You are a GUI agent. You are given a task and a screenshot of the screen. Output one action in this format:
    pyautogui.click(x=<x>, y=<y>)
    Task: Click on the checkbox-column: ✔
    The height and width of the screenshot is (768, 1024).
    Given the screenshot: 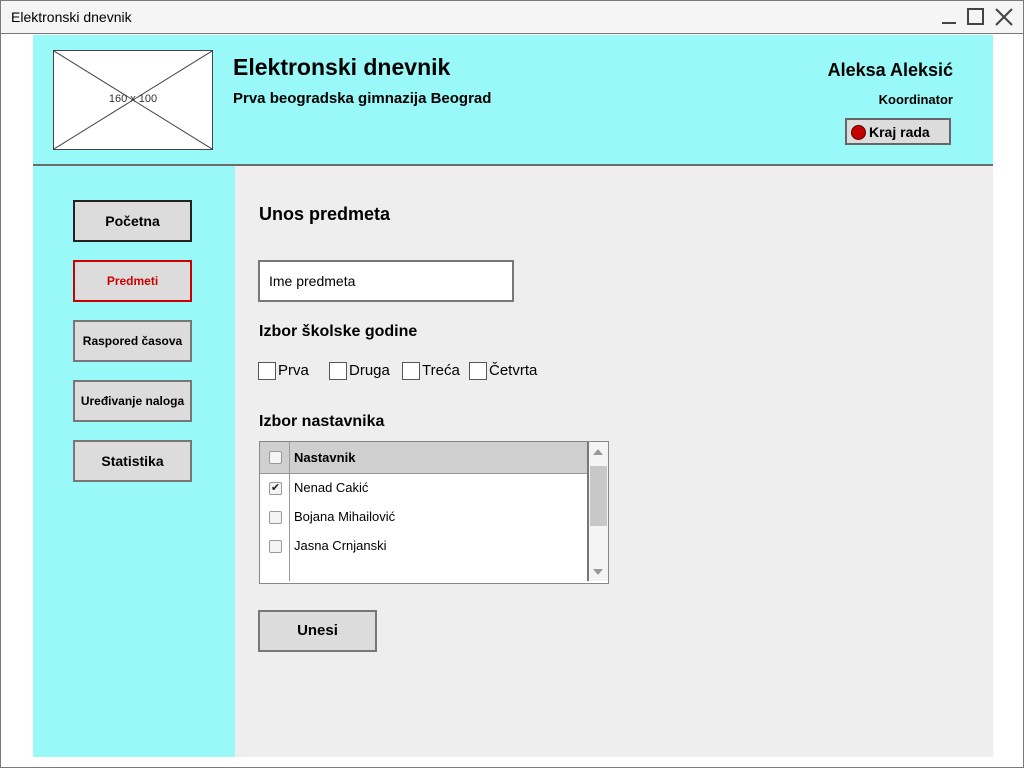 What is the action you would take?
    pyautogui.click(x=275, y=488)
    